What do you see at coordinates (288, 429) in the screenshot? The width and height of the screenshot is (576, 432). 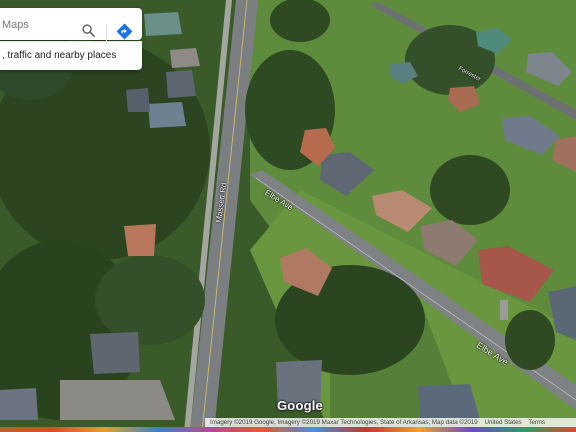 I see `dock-strip` at bounding box center [288, 429].